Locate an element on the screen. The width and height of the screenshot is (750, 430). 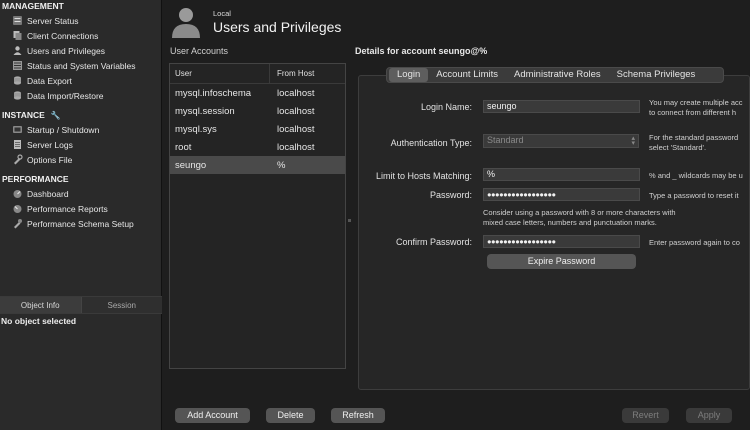
info-tabs: Object Info Session is located at coordinates (81, 305).